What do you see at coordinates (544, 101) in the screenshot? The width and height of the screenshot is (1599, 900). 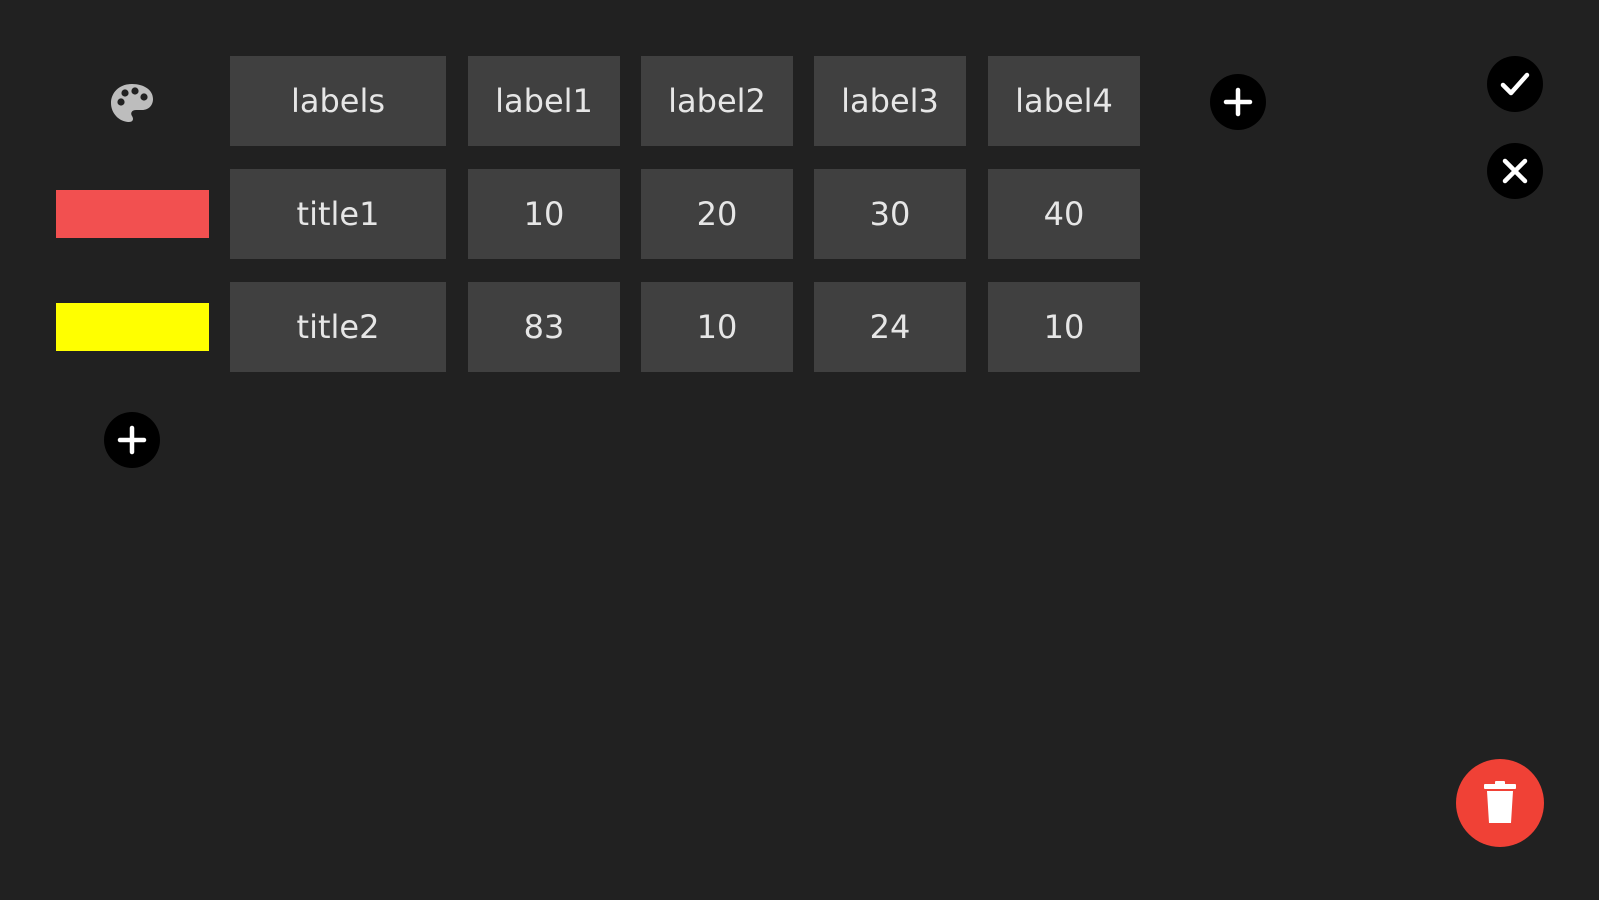 I see `header-cell-label1: label1` at bounding box center [544, 101].